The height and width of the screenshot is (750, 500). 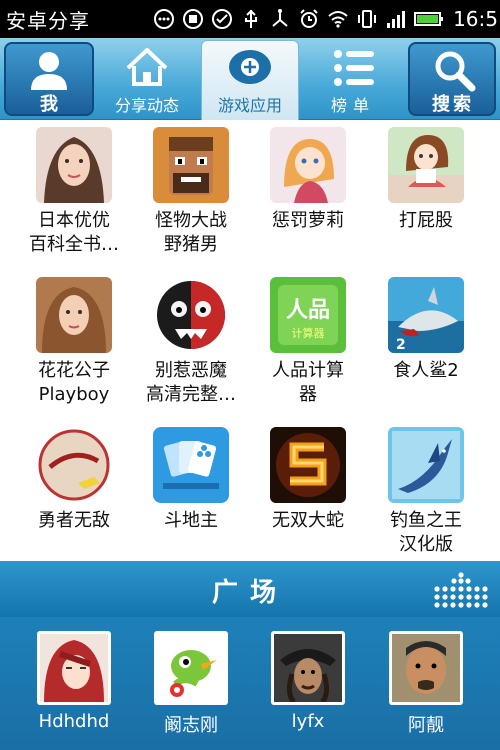 I want to click on friend-name: Hdhdhd, so click(x=74, y=721).